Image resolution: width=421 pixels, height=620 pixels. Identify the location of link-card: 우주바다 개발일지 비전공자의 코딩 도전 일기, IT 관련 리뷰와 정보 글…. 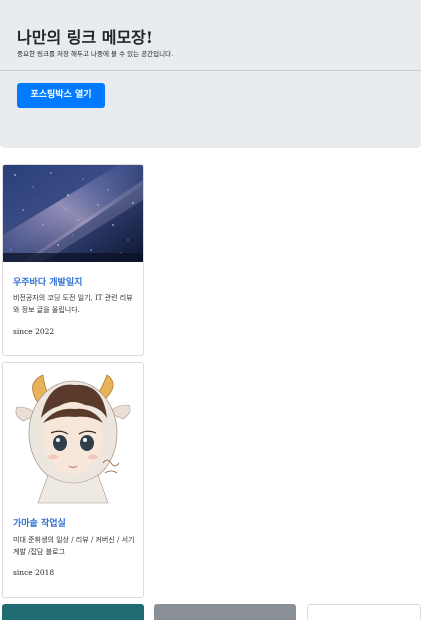
(73, 260).